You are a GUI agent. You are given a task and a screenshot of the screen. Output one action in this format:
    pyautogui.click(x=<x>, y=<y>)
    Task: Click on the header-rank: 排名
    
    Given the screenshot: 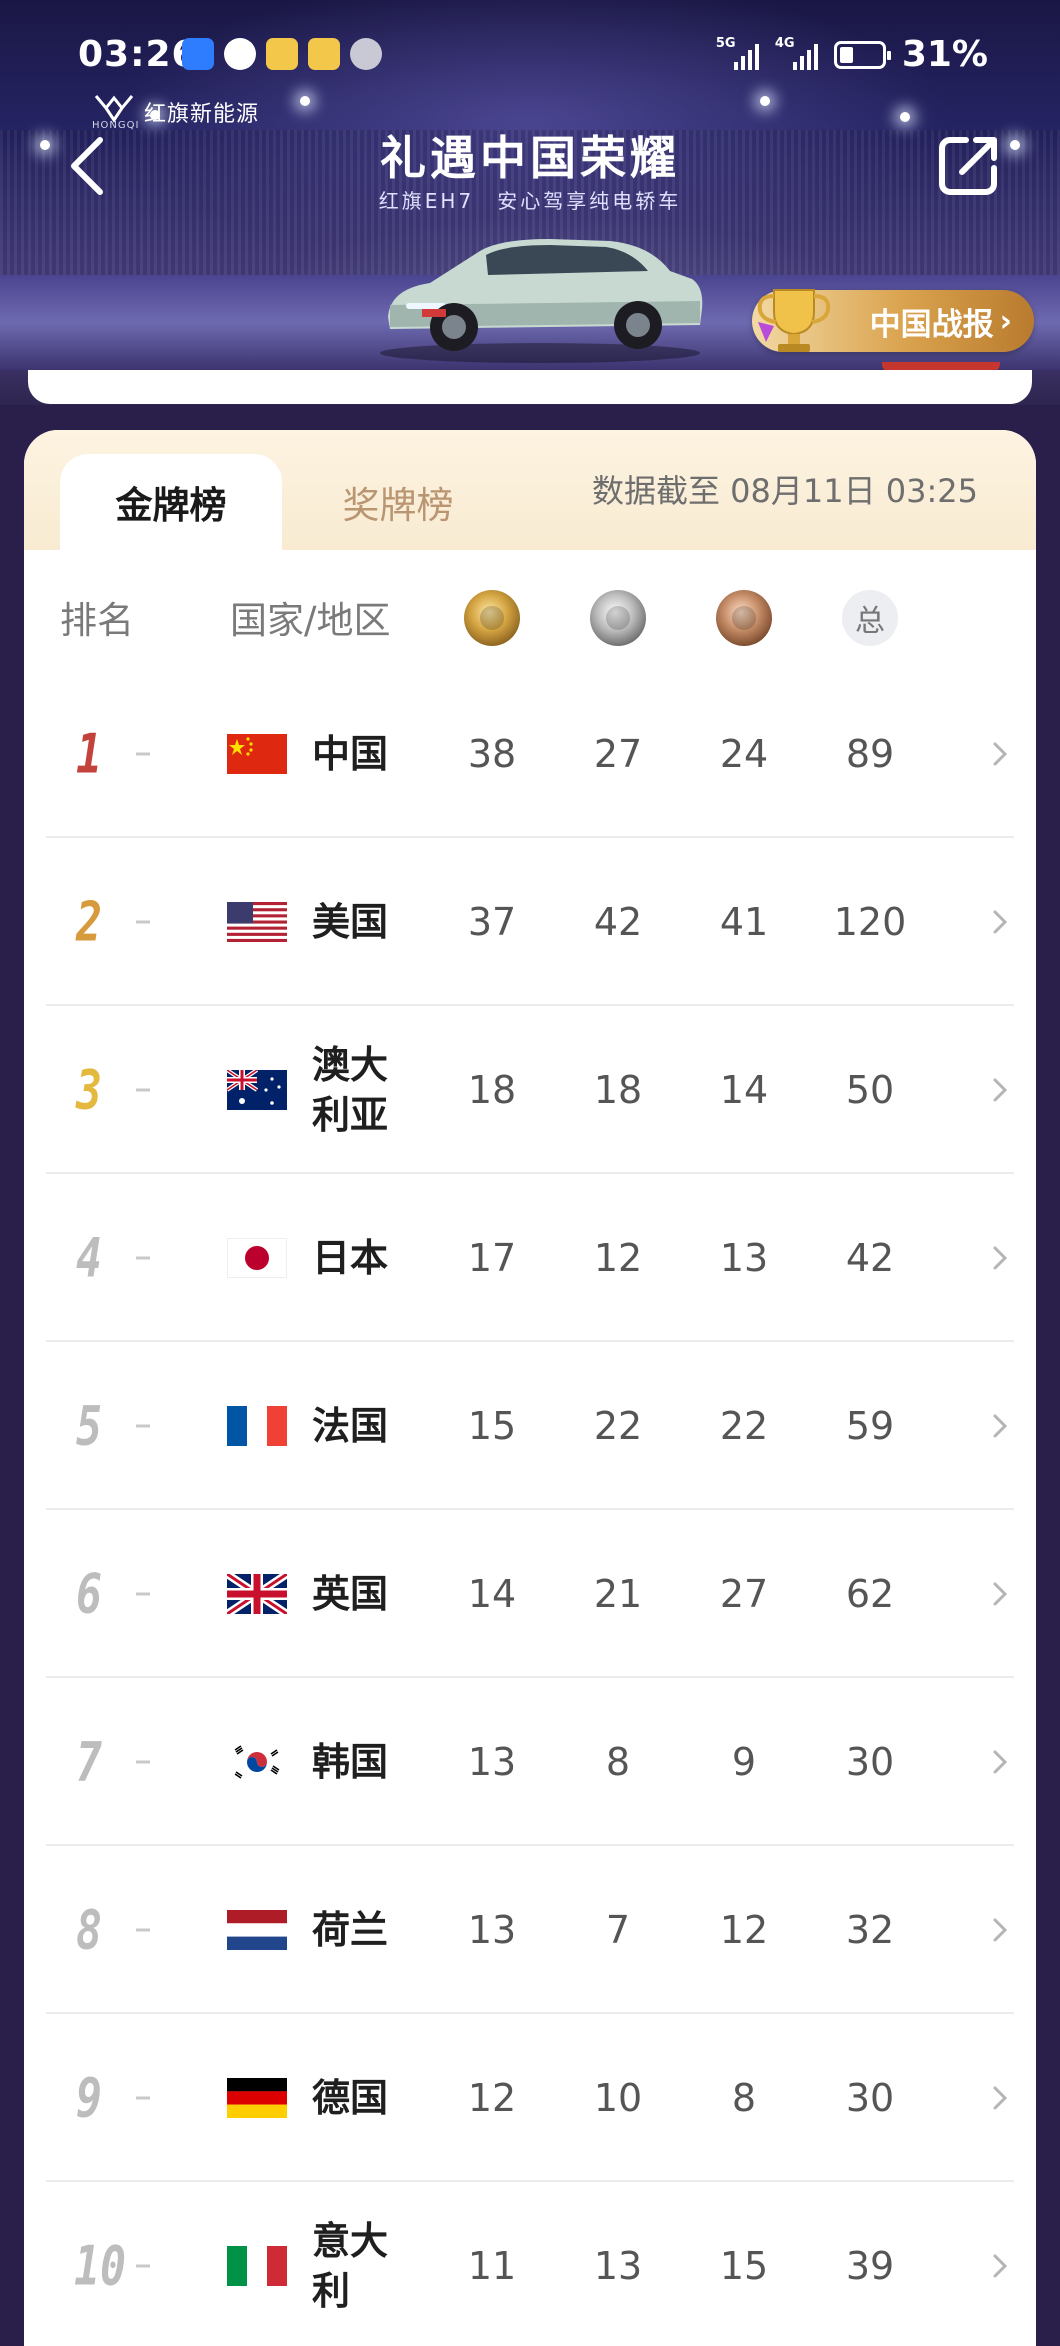 What is the action you would take?
    pyautogui.click(x=97, y=620)
    